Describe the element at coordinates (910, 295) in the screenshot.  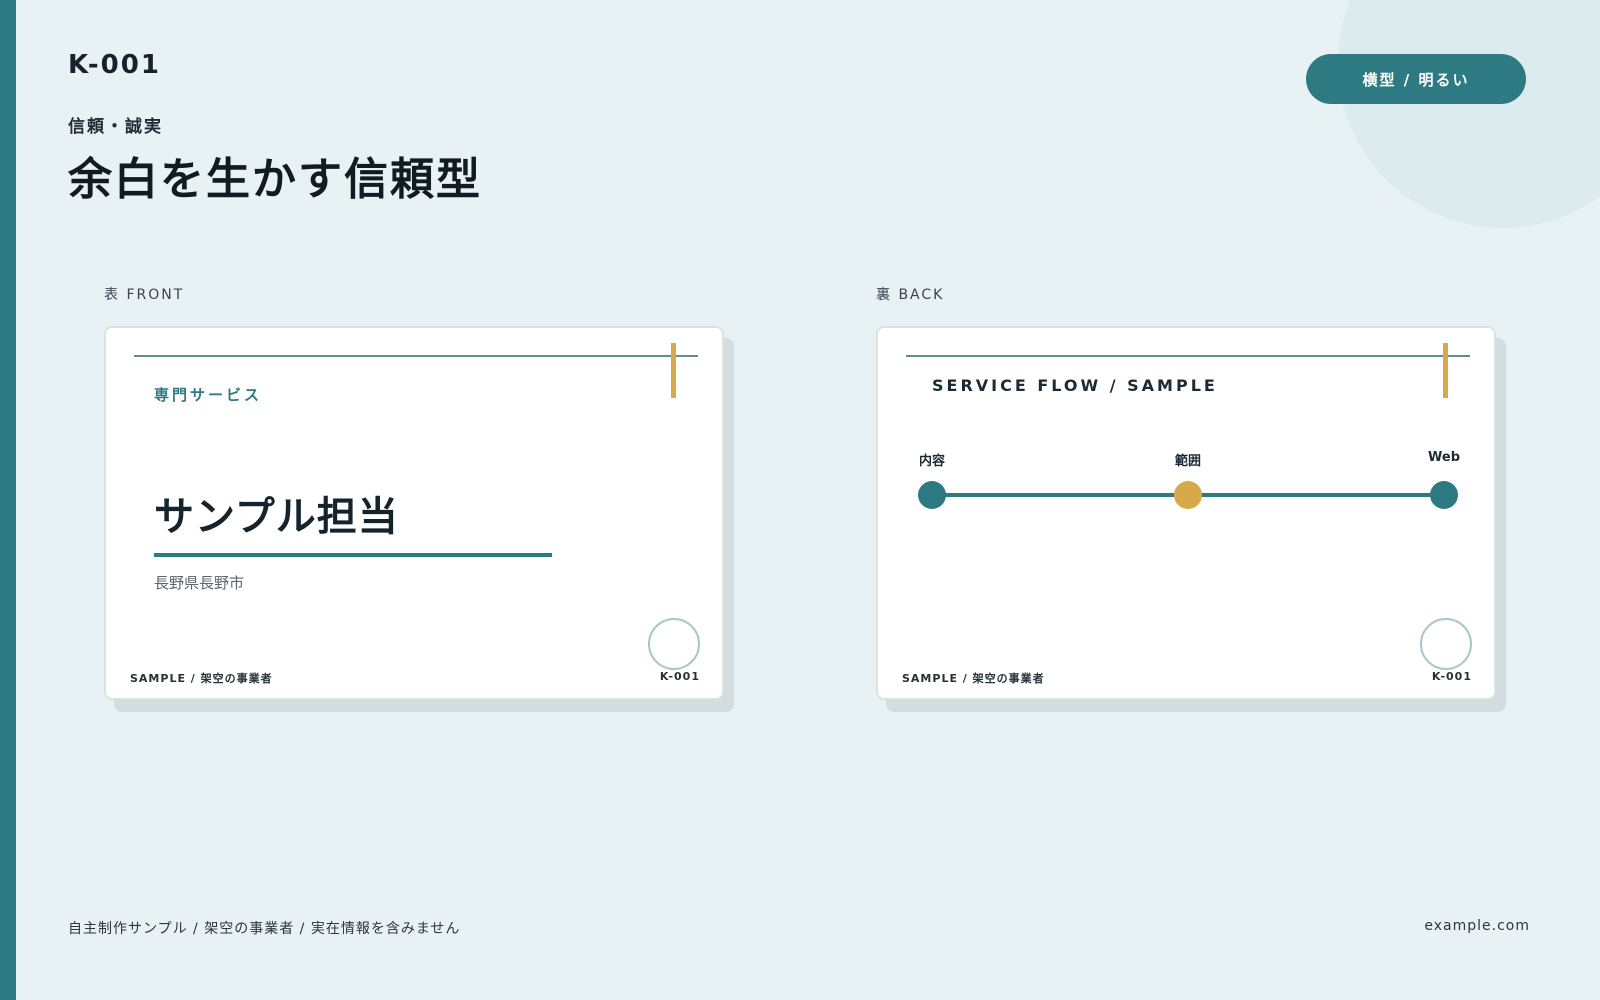
I see `back-side-label: 裏 BACK` at that location.